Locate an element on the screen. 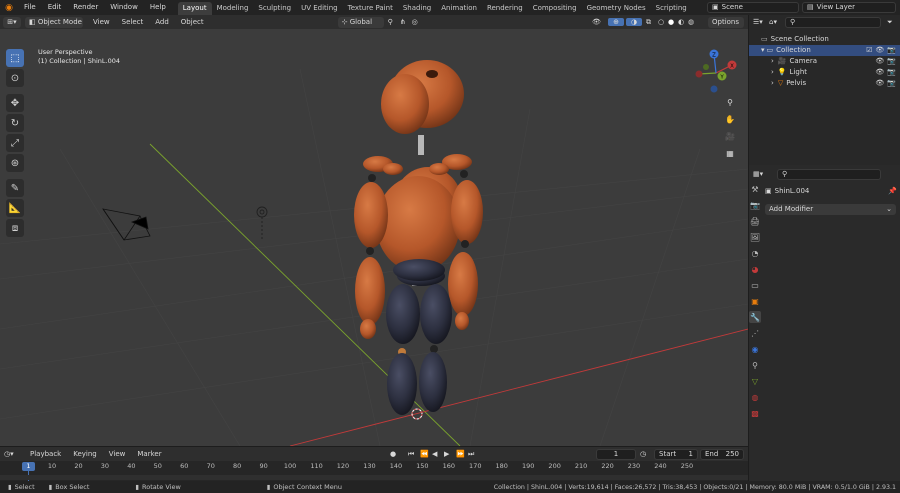 The image size is (900, 493). snap-icon: ⋔ is located at coordinates (406, 22).